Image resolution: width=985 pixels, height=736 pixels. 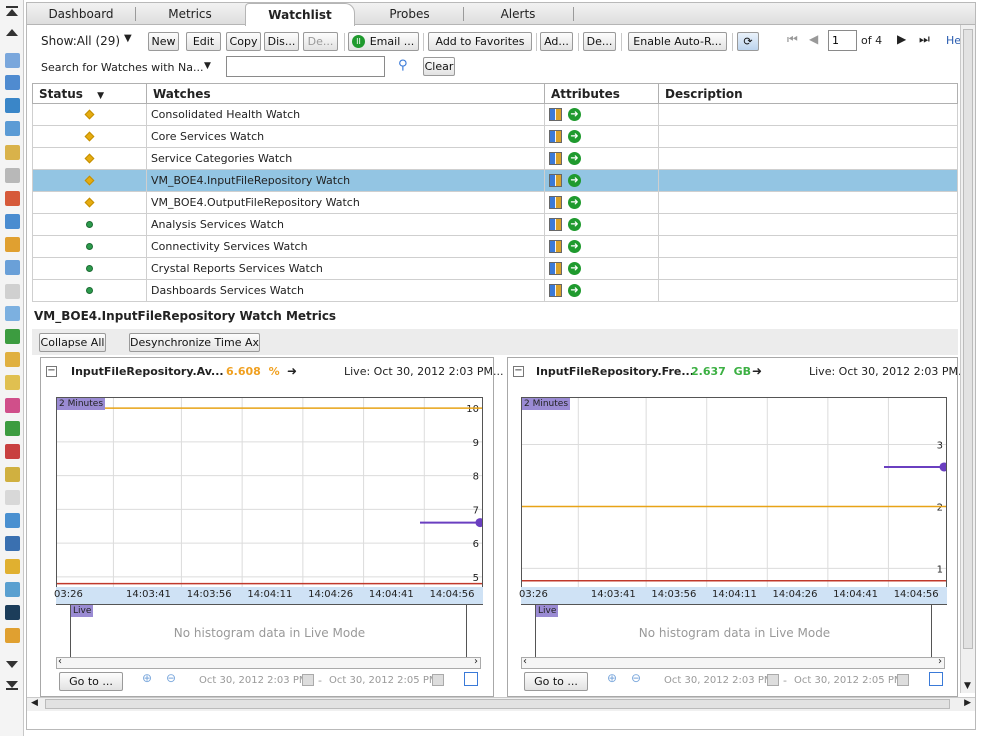 What do you see at coordinates (60, 661) in the screenshot?
I see `scroll-left-icon: ‹` at bounding box center [60, 661].